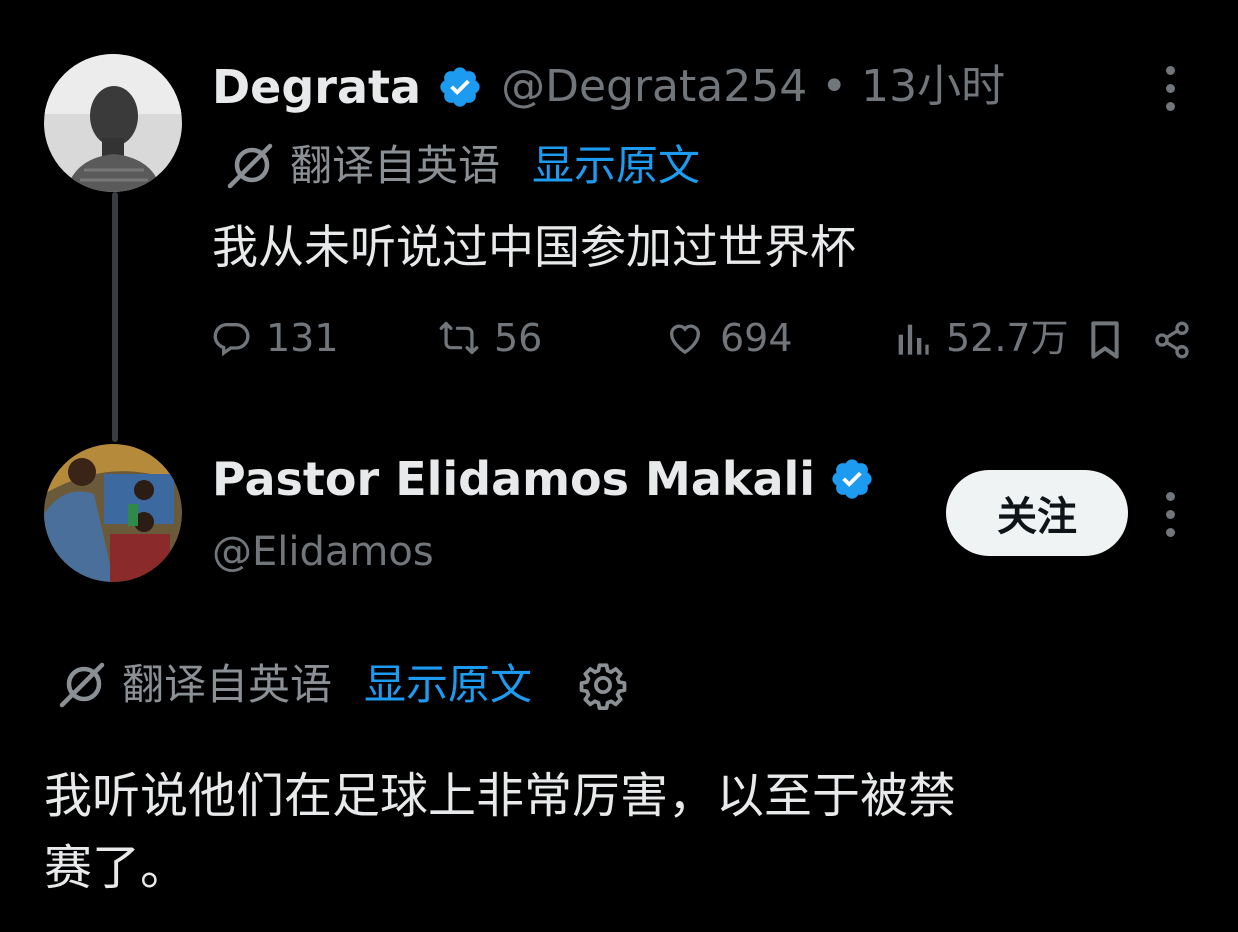  Describe the element at coordinates (603, 685) in the screenshot. I see `gear-icon` at that location.